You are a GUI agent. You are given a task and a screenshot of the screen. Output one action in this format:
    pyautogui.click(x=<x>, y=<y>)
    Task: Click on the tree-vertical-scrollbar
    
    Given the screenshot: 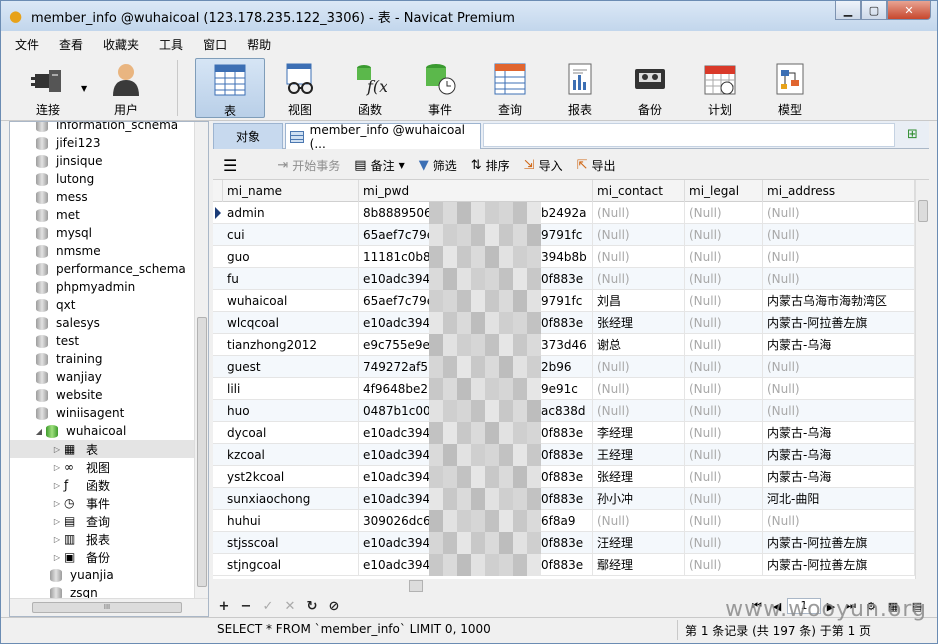 What is the action you would take?
    pyautogui.click(x=201, y=360)
    